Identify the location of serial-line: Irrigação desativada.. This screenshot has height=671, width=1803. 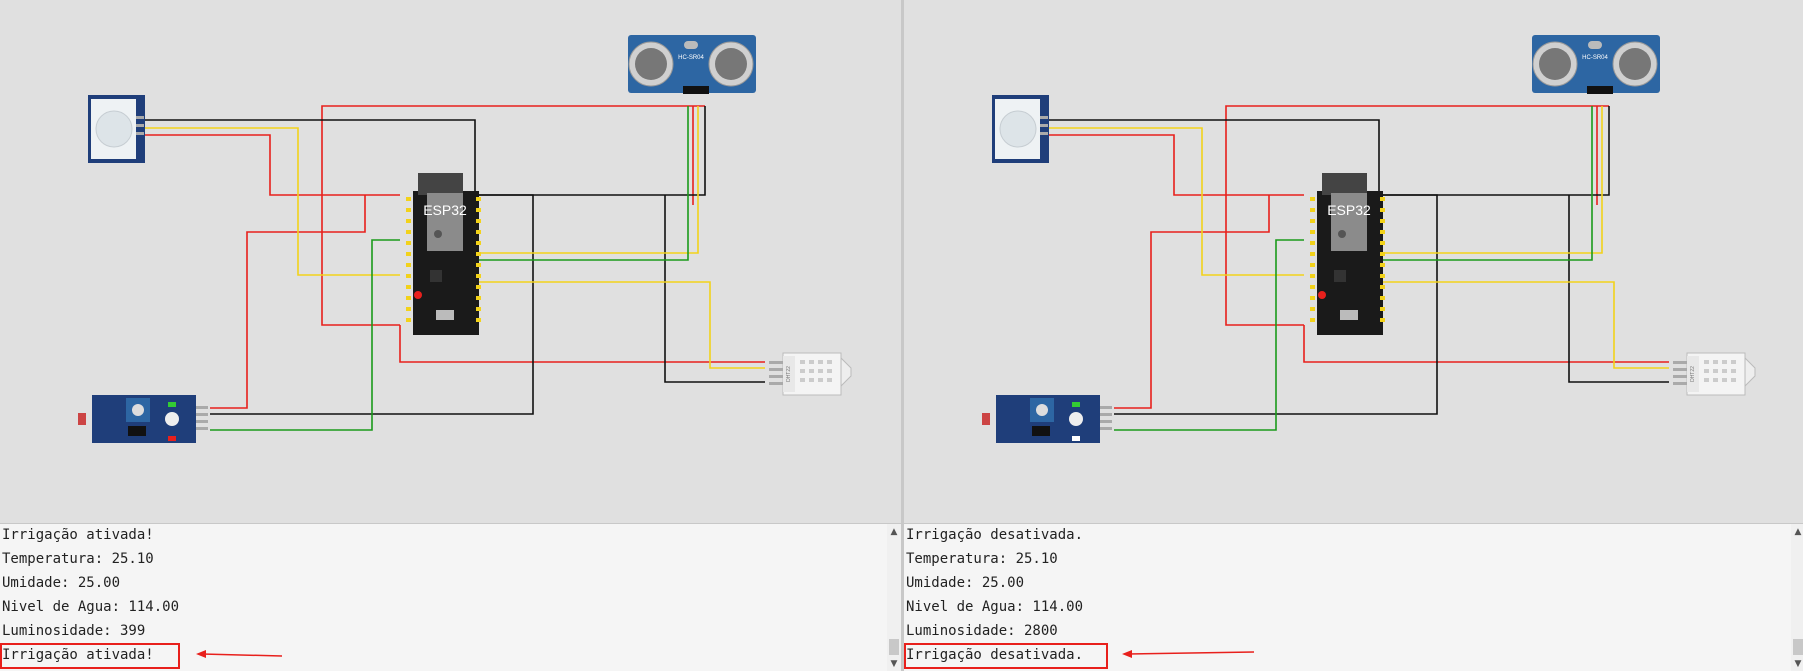
(995, 535).